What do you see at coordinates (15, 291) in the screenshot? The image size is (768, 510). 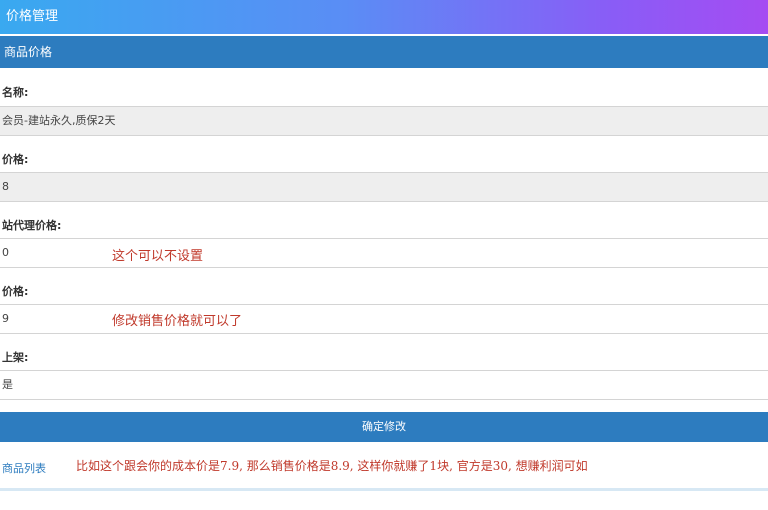 I see `sale-price-label: 价格:` at bounding box center [15, 291].